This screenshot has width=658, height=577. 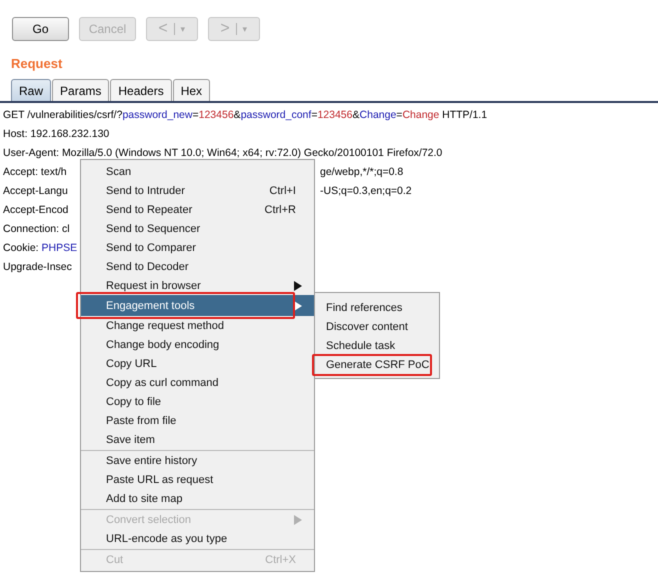 What do you see at coordinates (36, 64) in the screenshot?
I see `panel-title: Request` at bounding box center [36, 64].